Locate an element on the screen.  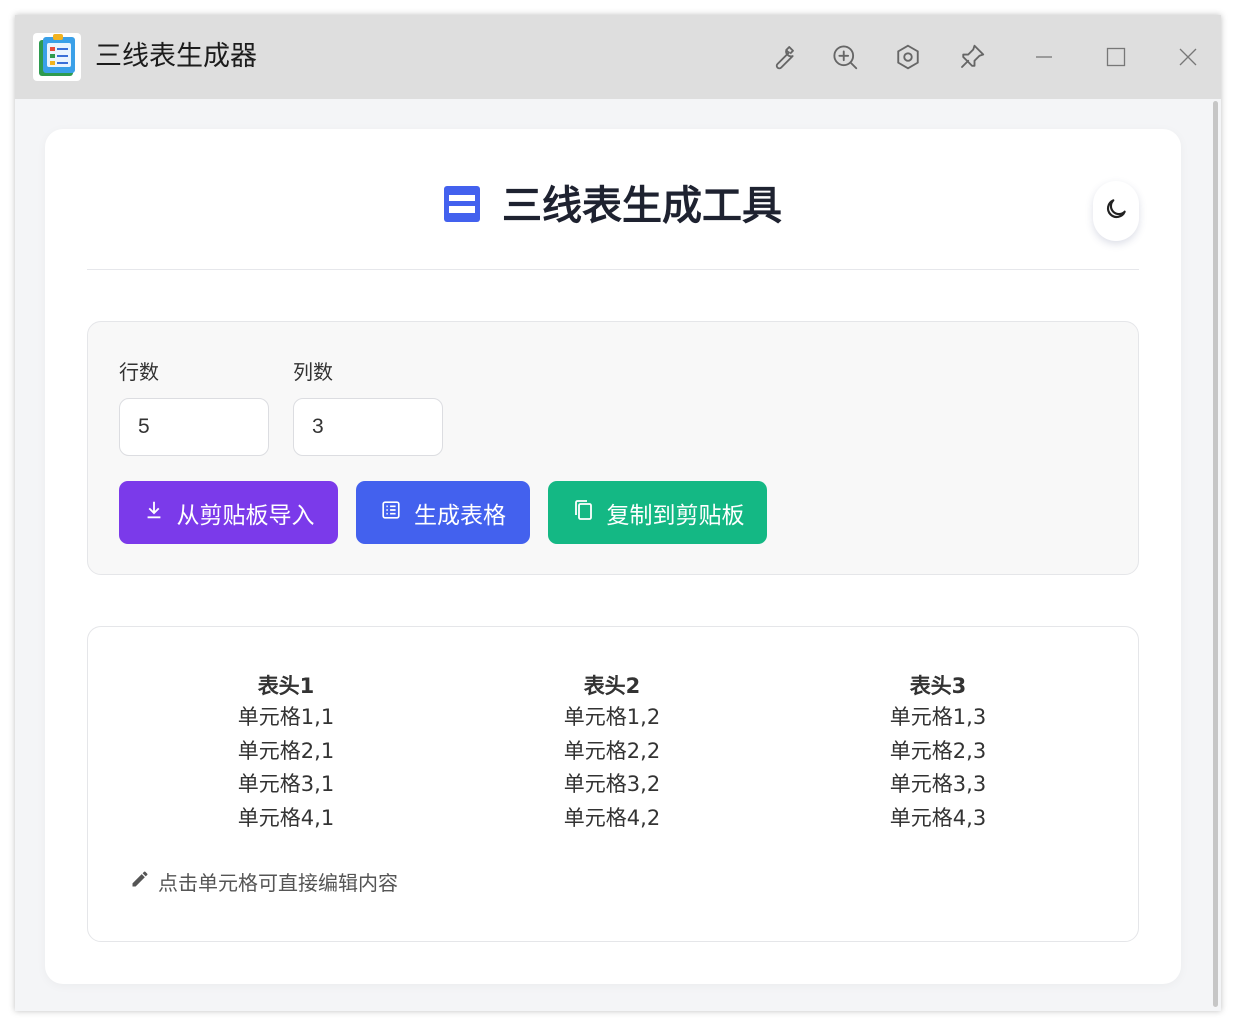
edit-hint: 点击单元格可直接编辑内容 is located at coordinates (264, 881).